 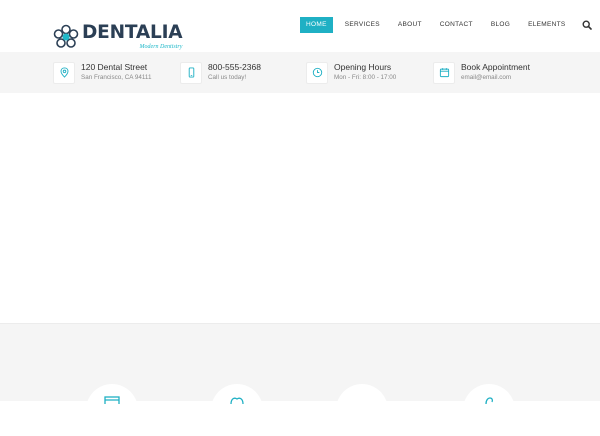 What do you see at coordinates (500, 25) in the screenshot?
I see `nav-blog: BLOG` at bounding box center [500, 25].